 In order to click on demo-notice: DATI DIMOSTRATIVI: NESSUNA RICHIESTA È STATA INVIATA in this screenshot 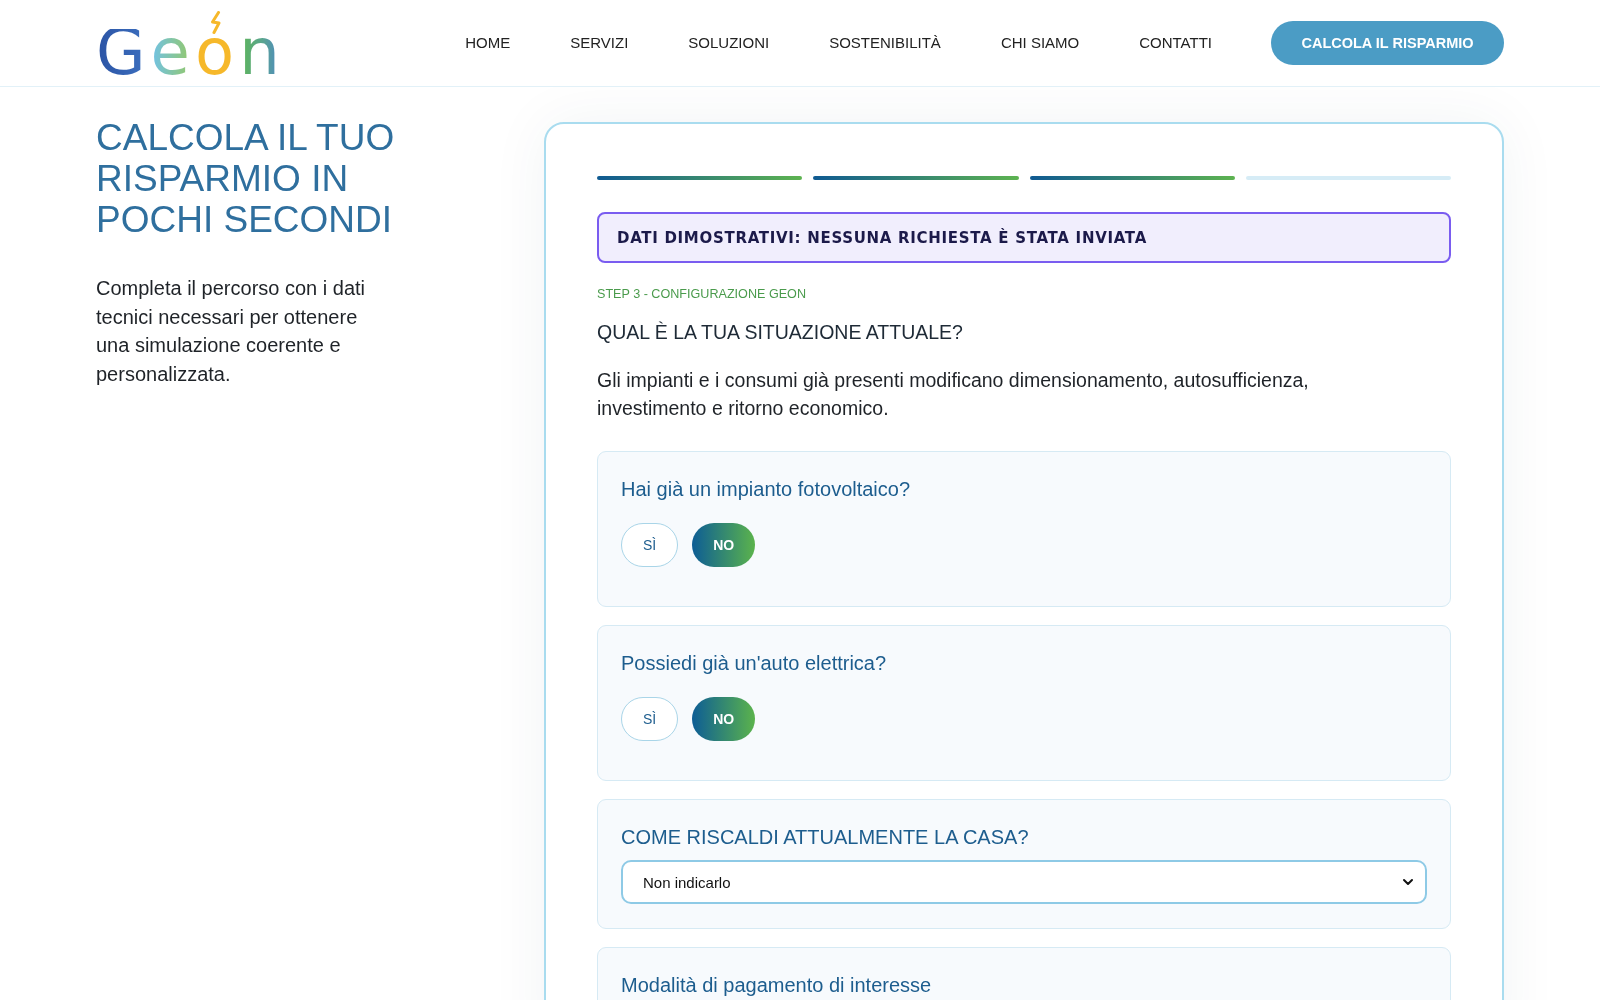, I will do `click(1024, 237)`.